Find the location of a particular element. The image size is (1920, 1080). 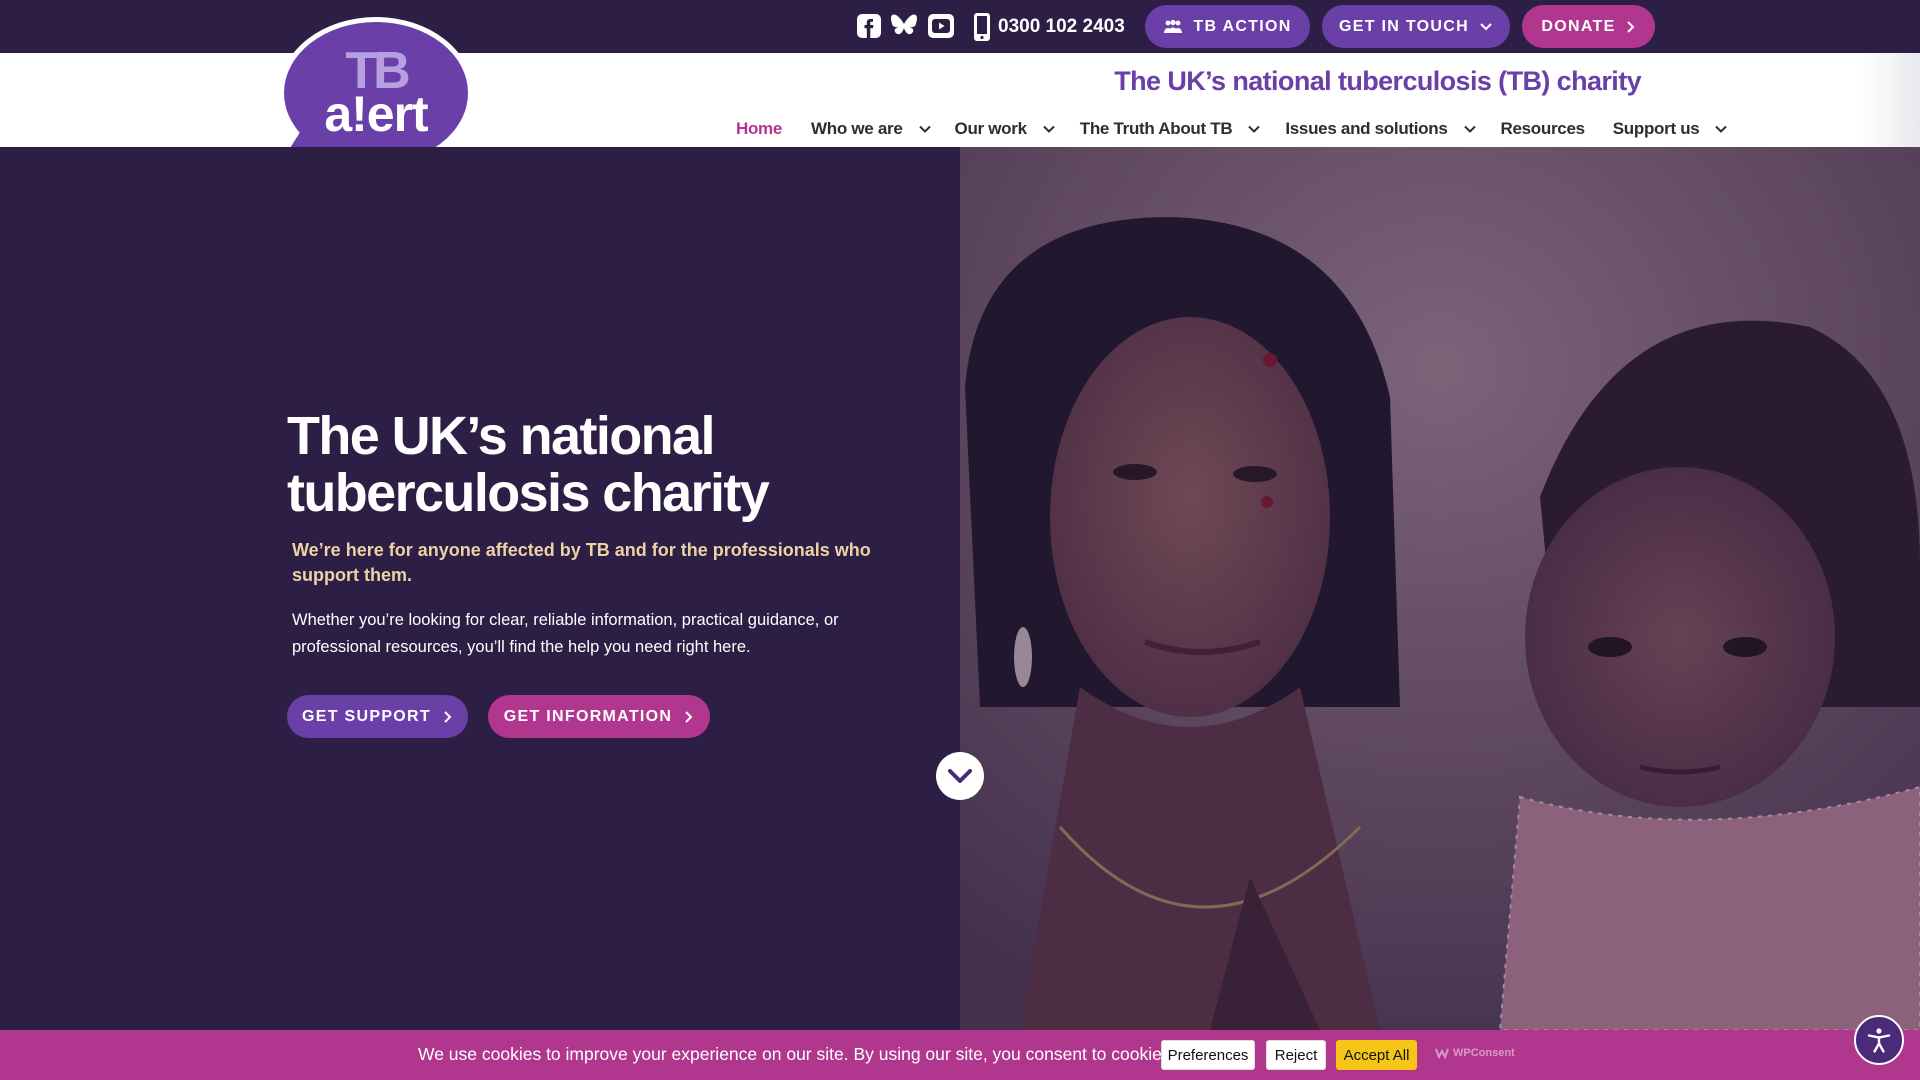

nav-item-who-we-are: Who we are is located at coordinates (871, 129).